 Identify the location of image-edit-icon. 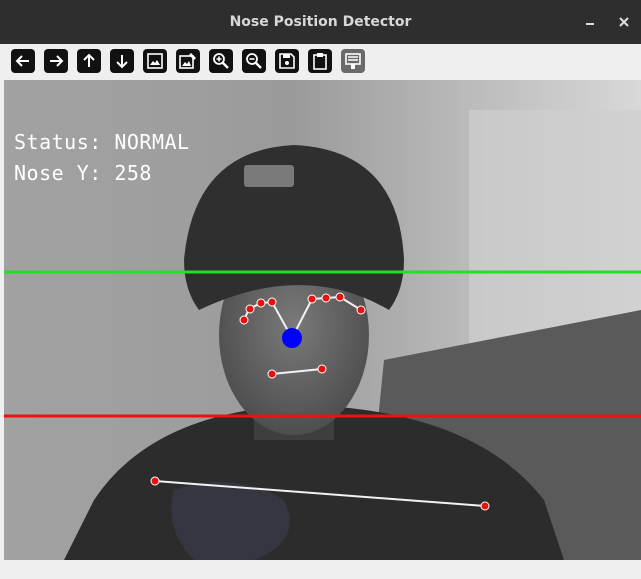
(187, 61).